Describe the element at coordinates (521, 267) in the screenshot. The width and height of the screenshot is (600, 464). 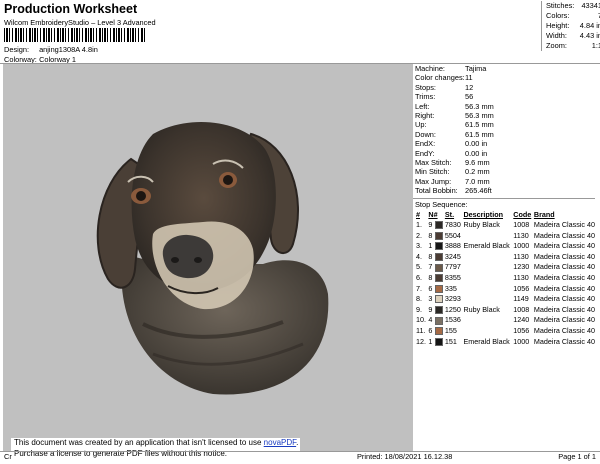
I see `thread-code: 1230` at that location.